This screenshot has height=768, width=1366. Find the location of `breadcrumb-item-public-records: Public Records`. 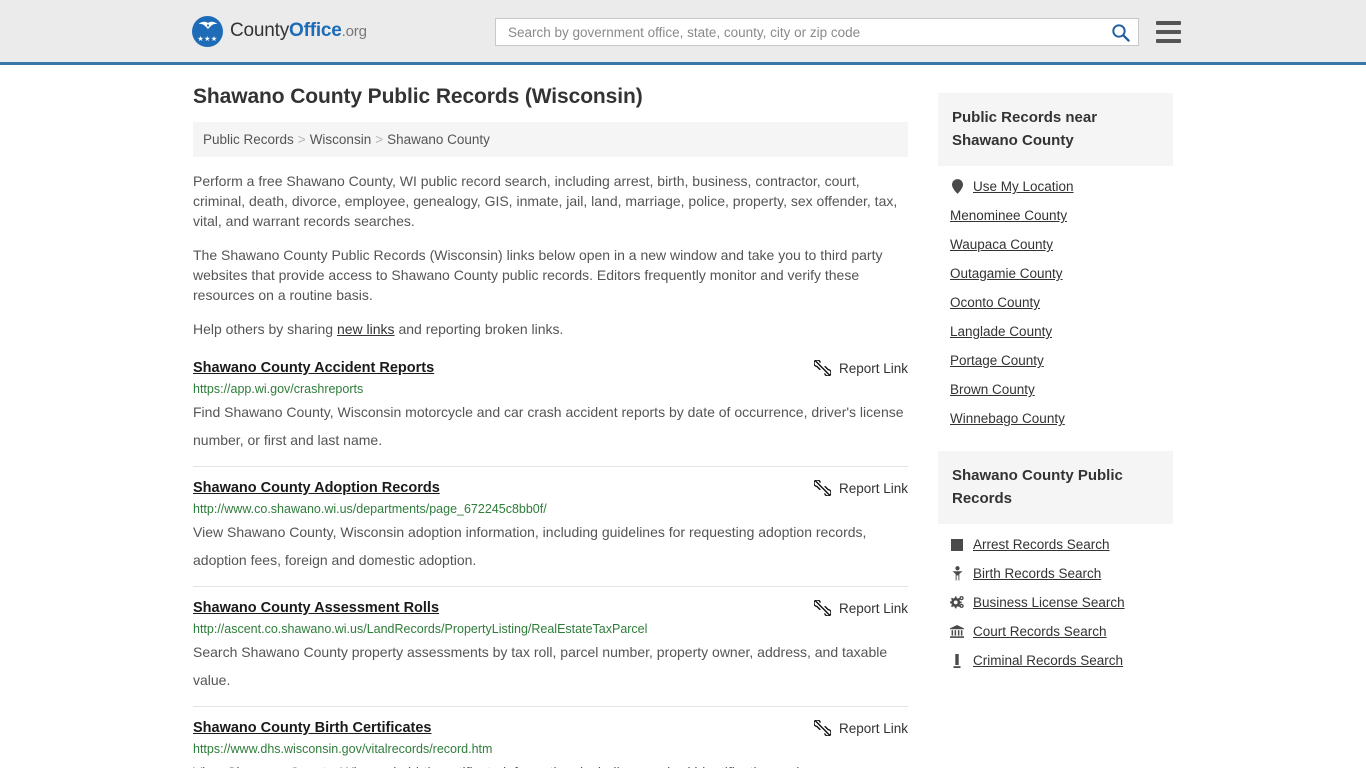

breadcrumb-item-public-records: Public Records is located at coordinates (248, 139).